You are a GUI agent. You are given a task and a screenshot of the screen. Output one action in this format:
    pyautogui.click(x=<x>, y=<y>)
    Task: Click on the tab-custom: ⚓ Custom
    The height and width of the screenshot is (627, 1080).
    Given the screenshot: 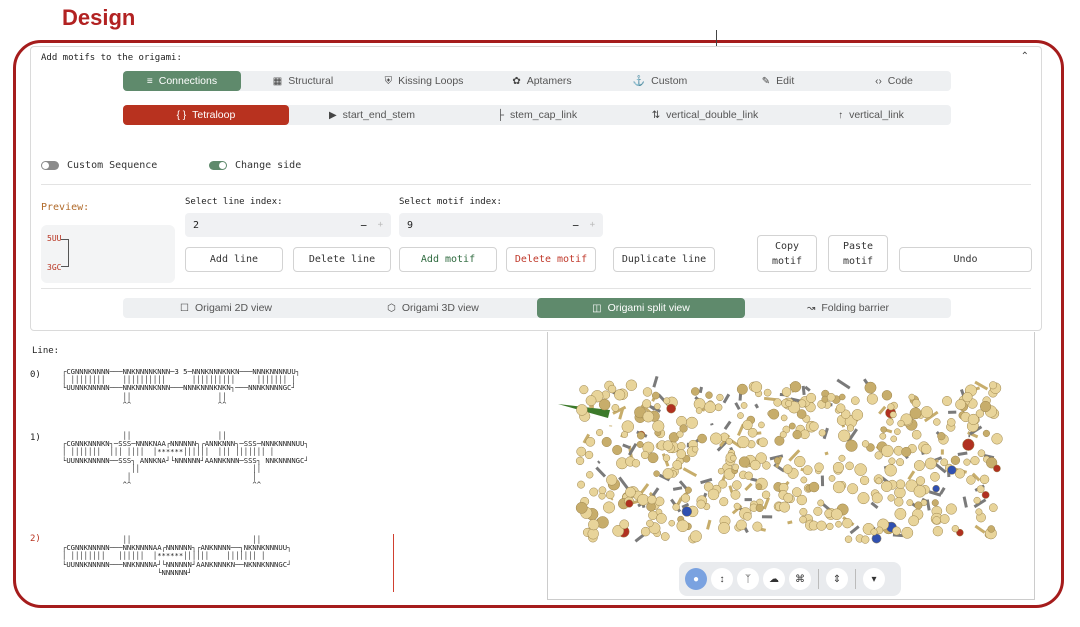 What is the action you would take?
    pyautogui.click(x=660, y=81)
    